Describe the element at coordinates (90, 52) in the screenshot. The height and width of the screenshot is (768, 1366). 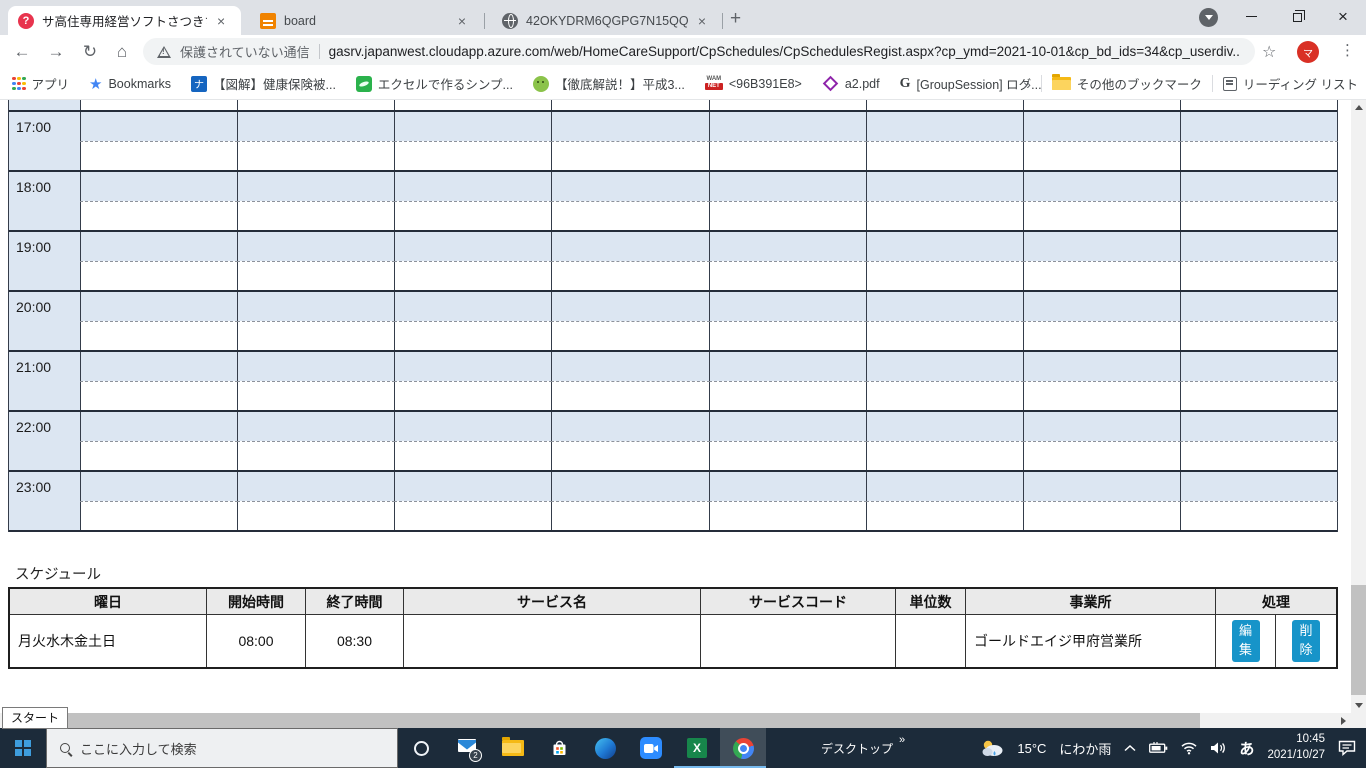
I see `reload-icon: ↻` at that location.